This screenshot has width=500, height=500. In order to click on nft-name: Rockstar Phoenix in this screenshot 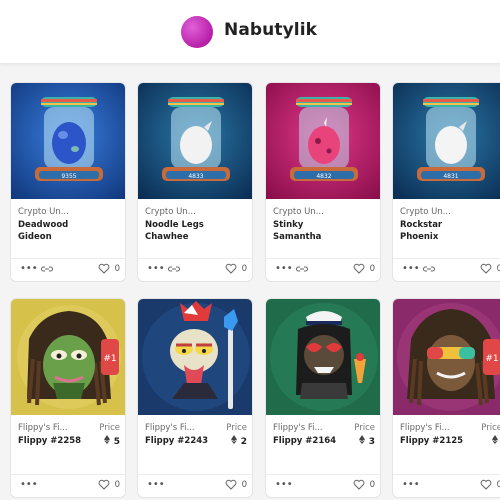, I will do `click(438, 231)`.